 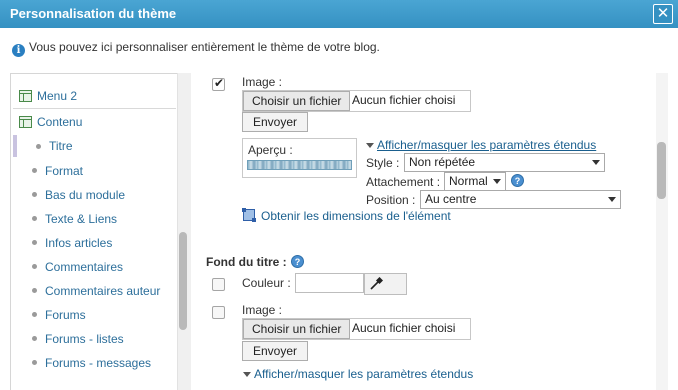 What do you see at coordinates (249, 215) in the screenshot?
I see `resize-icon` at bounding box center [249, 215].